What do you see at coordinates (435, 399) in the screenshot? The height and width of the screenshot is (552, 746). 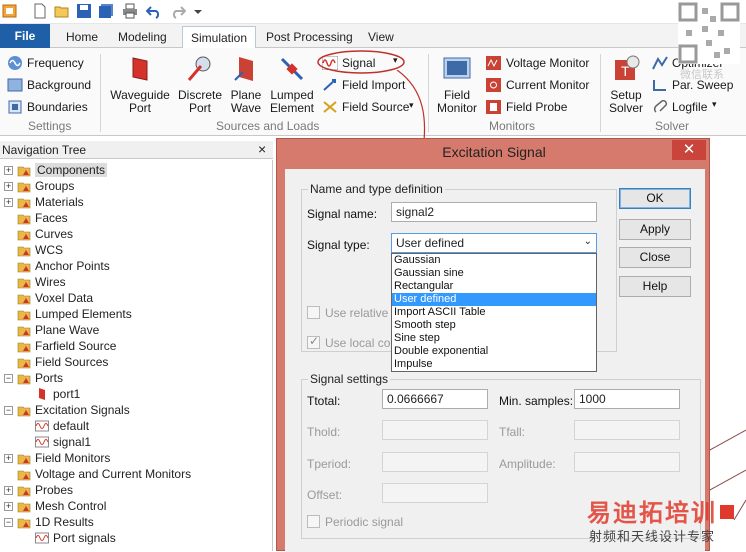 I see `ttotal-input: 0.0666667` at bounding box center [435, 399].